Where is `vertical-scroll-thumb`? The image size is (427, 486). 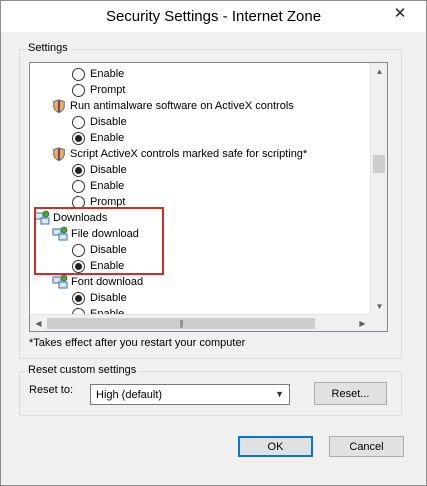 vertical-scroll-thumb is located at coordinates (379, 164).